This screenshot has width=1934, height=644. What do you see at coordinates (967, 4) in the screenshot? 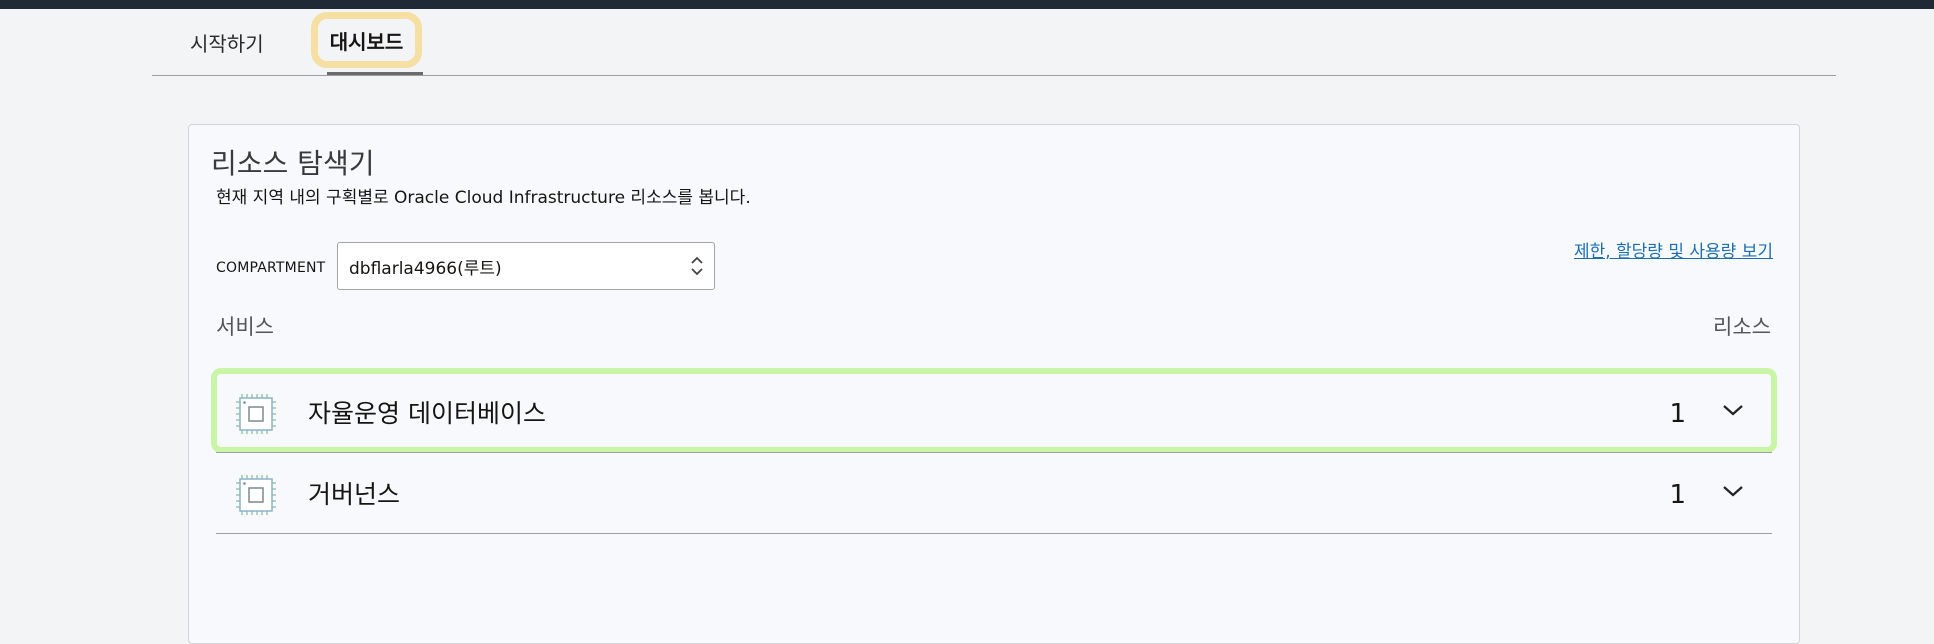
I see `top-nav-bar` at bounding box center [967, 4].